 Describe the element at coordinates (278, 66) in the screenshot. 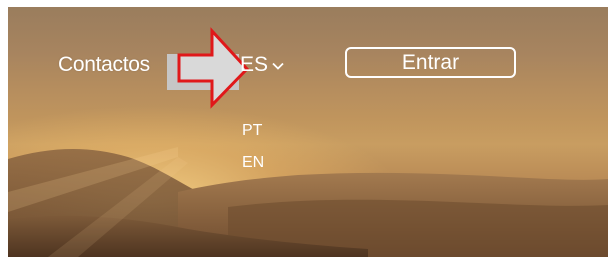

I see `chevron-down-icon` at that location.